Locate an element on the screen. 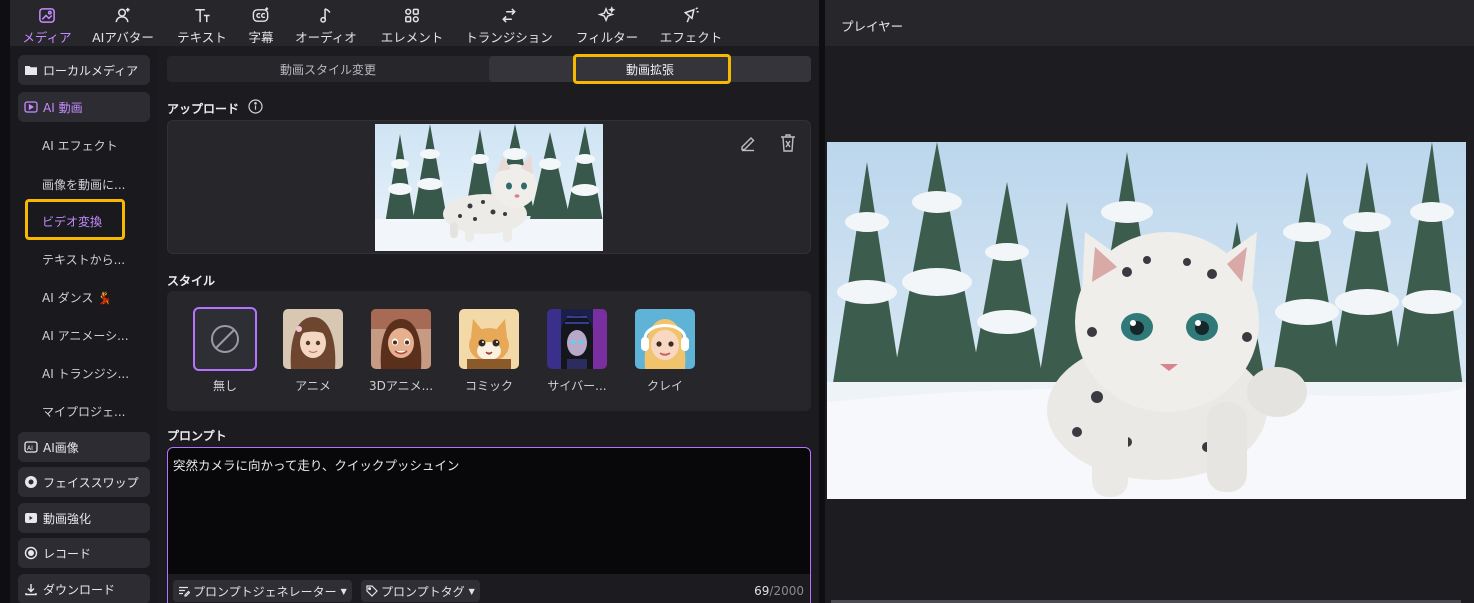 This screenshot has width=1474, height=603. style-thumb-3d-anime is located at coordinates (401, 339).